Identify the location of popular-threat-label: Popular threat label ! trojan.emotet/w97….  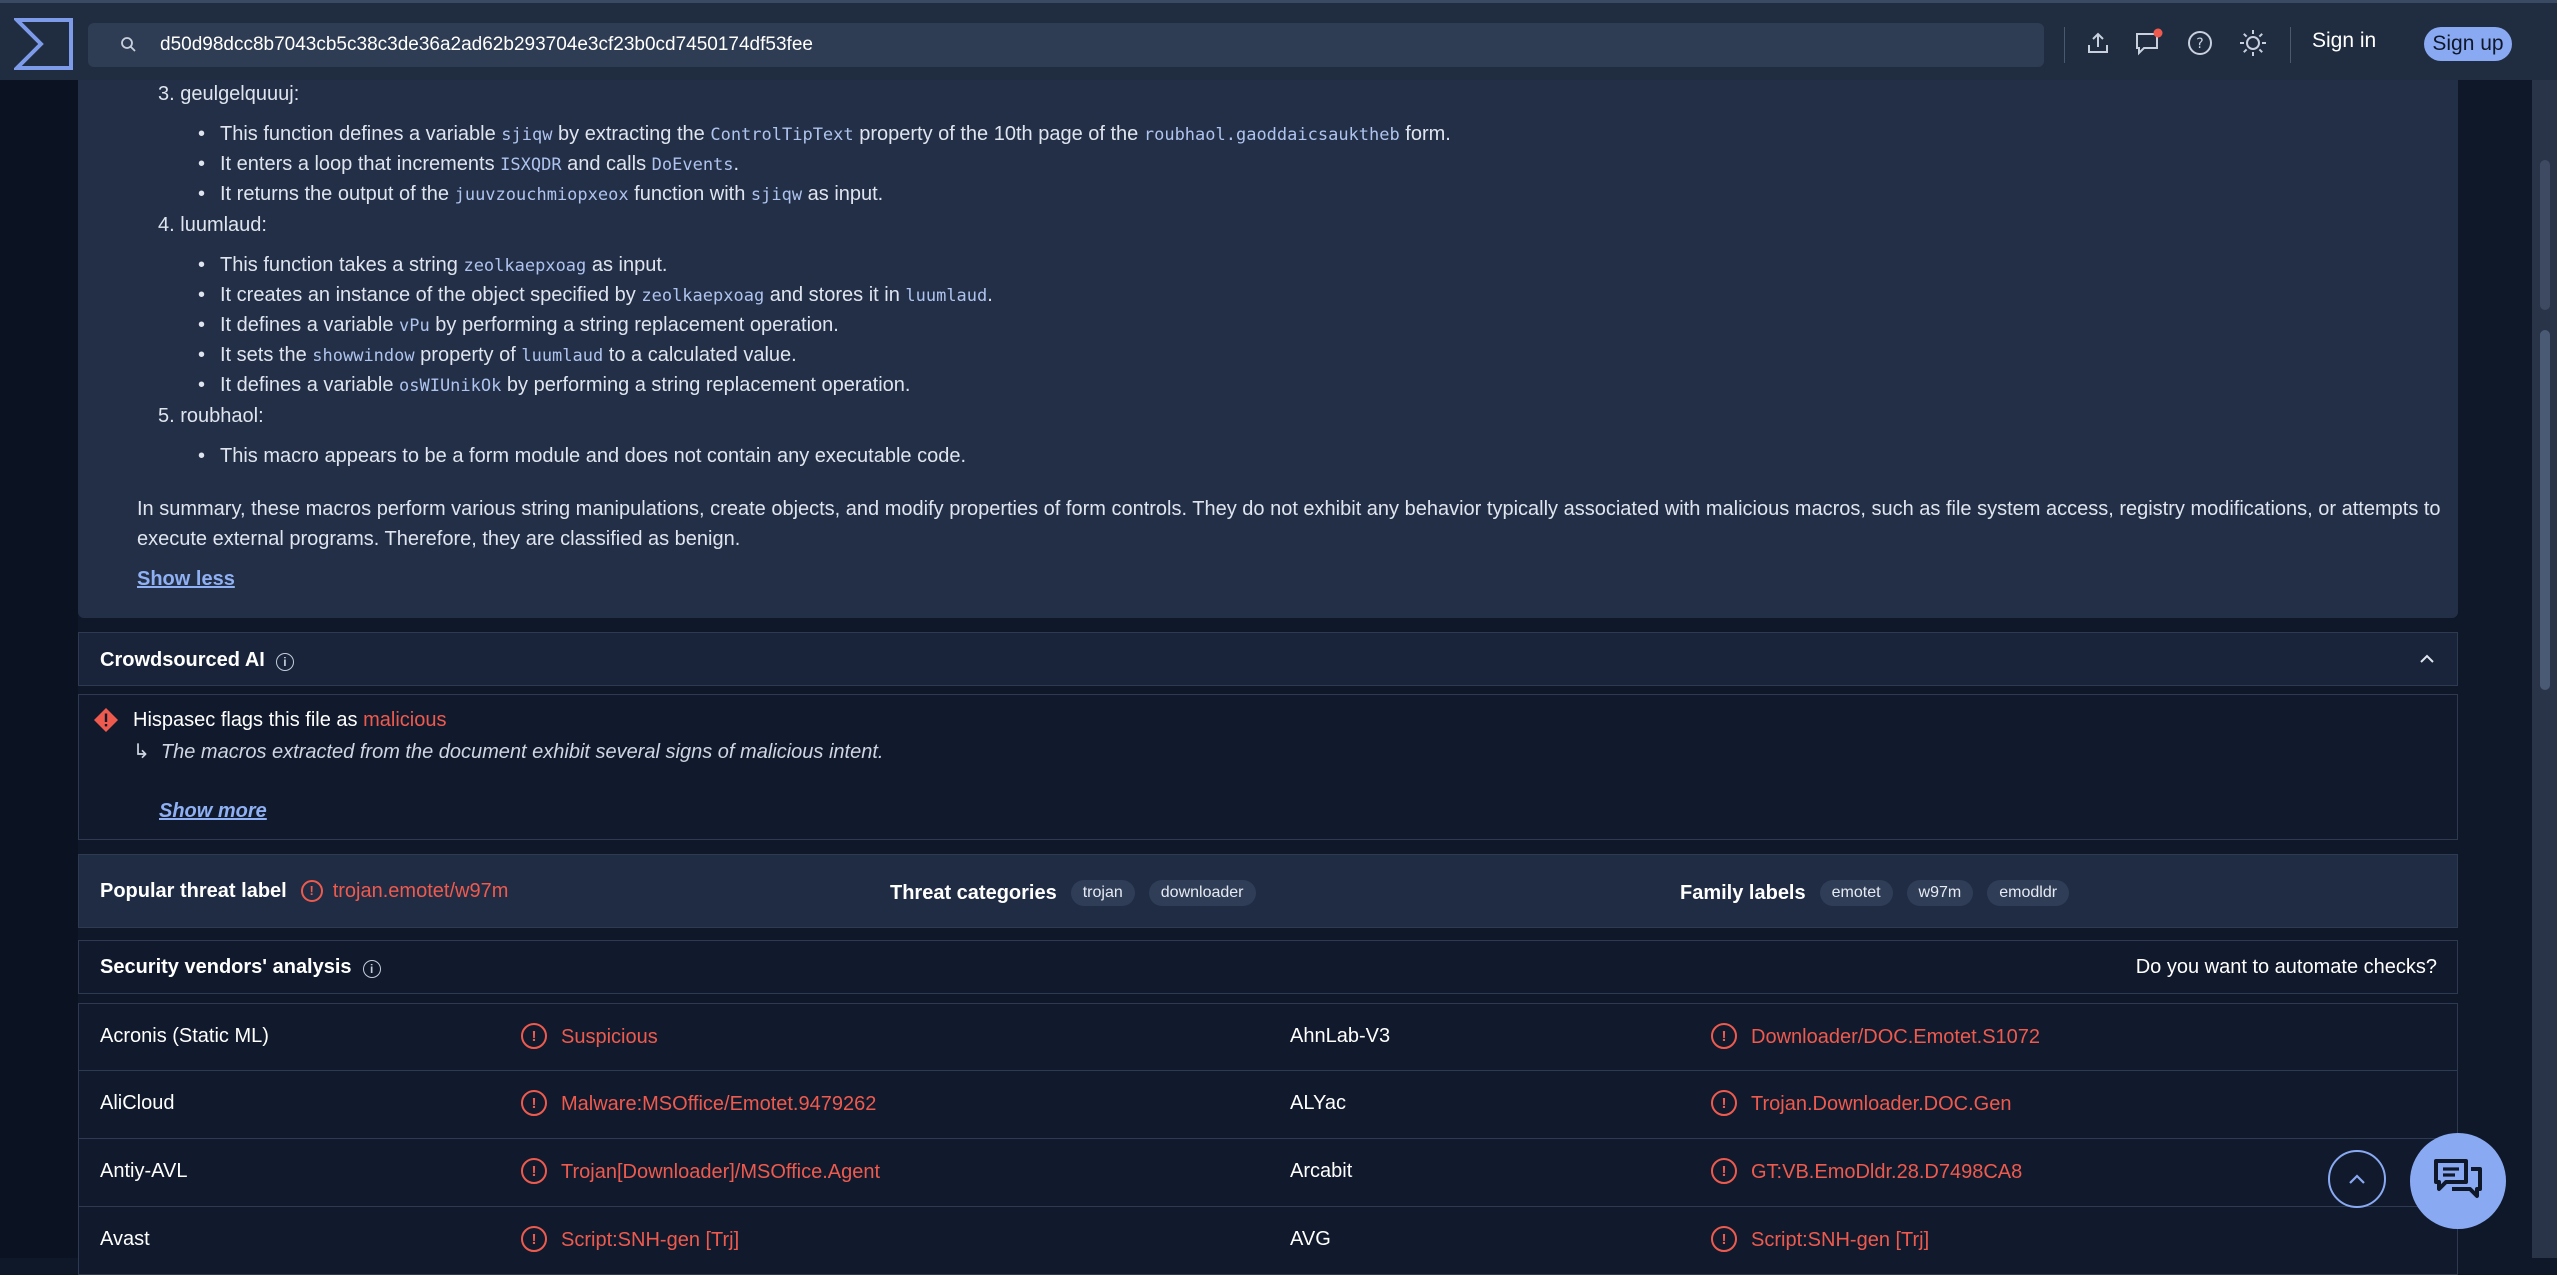
(304, 891).